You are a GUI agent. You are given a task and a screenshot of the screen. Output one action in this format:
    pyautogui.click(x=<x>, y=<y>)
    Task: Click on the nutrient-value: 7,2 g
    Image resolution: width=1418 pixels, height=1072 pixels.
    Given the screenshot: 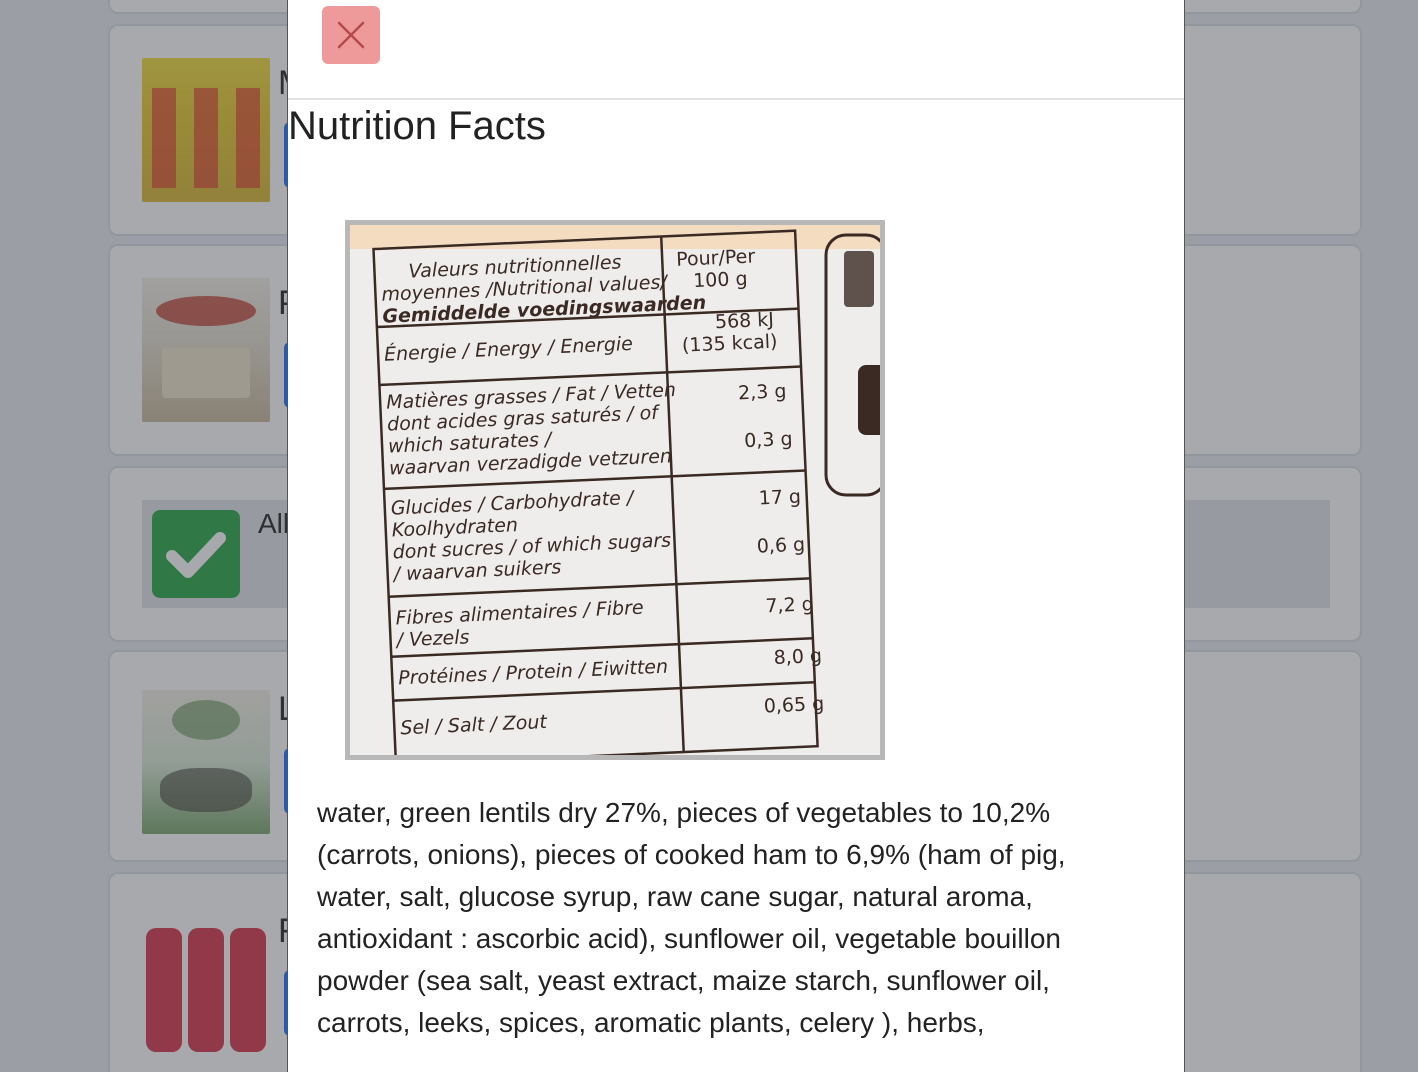 What is the action you would take?
    pyautogui.click(x=789, y=605)
    